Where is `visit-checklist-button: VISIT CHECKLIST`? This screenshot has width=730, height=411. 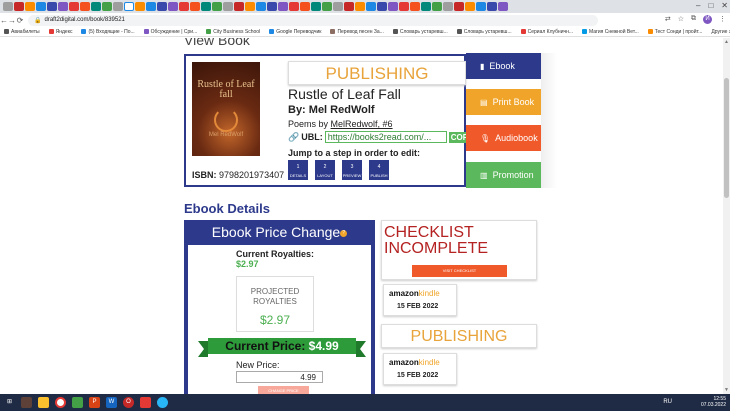 visit-checklist-button: VISIT CHECKLIST is located at coordinates (459, 271).